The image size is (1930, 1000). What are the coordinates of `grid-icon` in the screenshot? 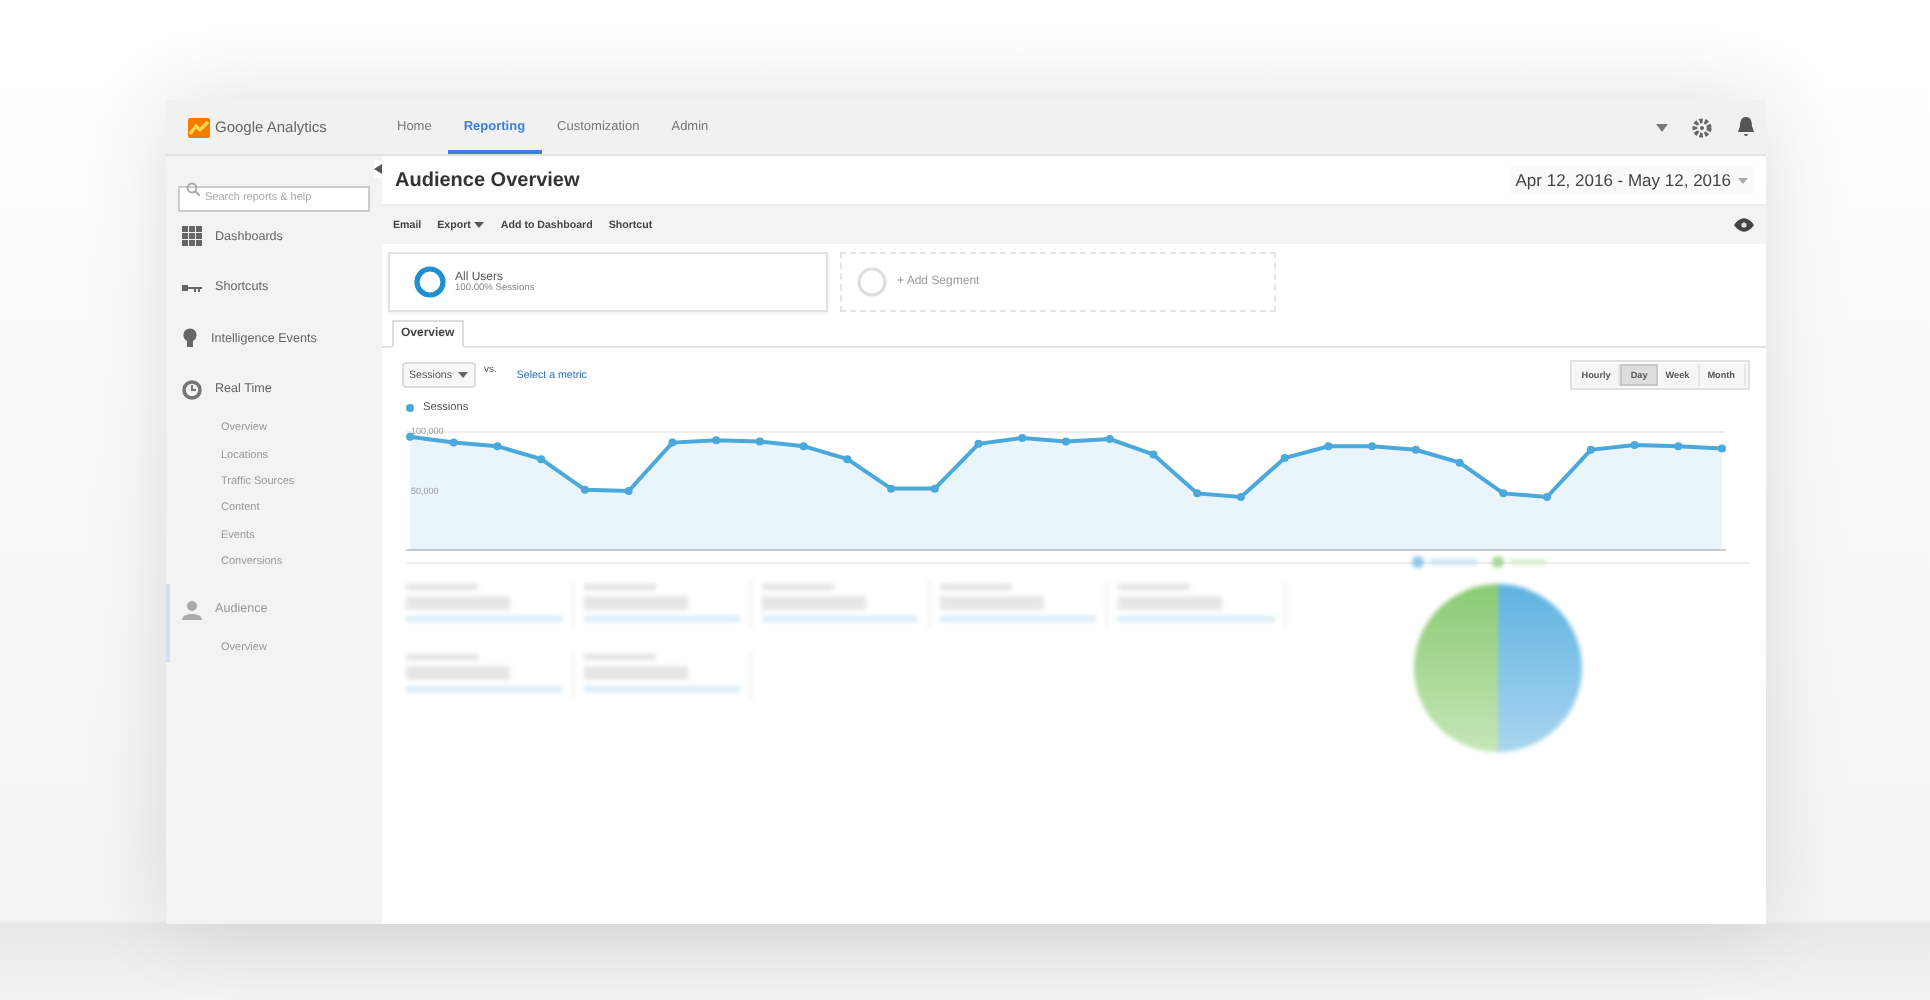 It's located at (191, 236).